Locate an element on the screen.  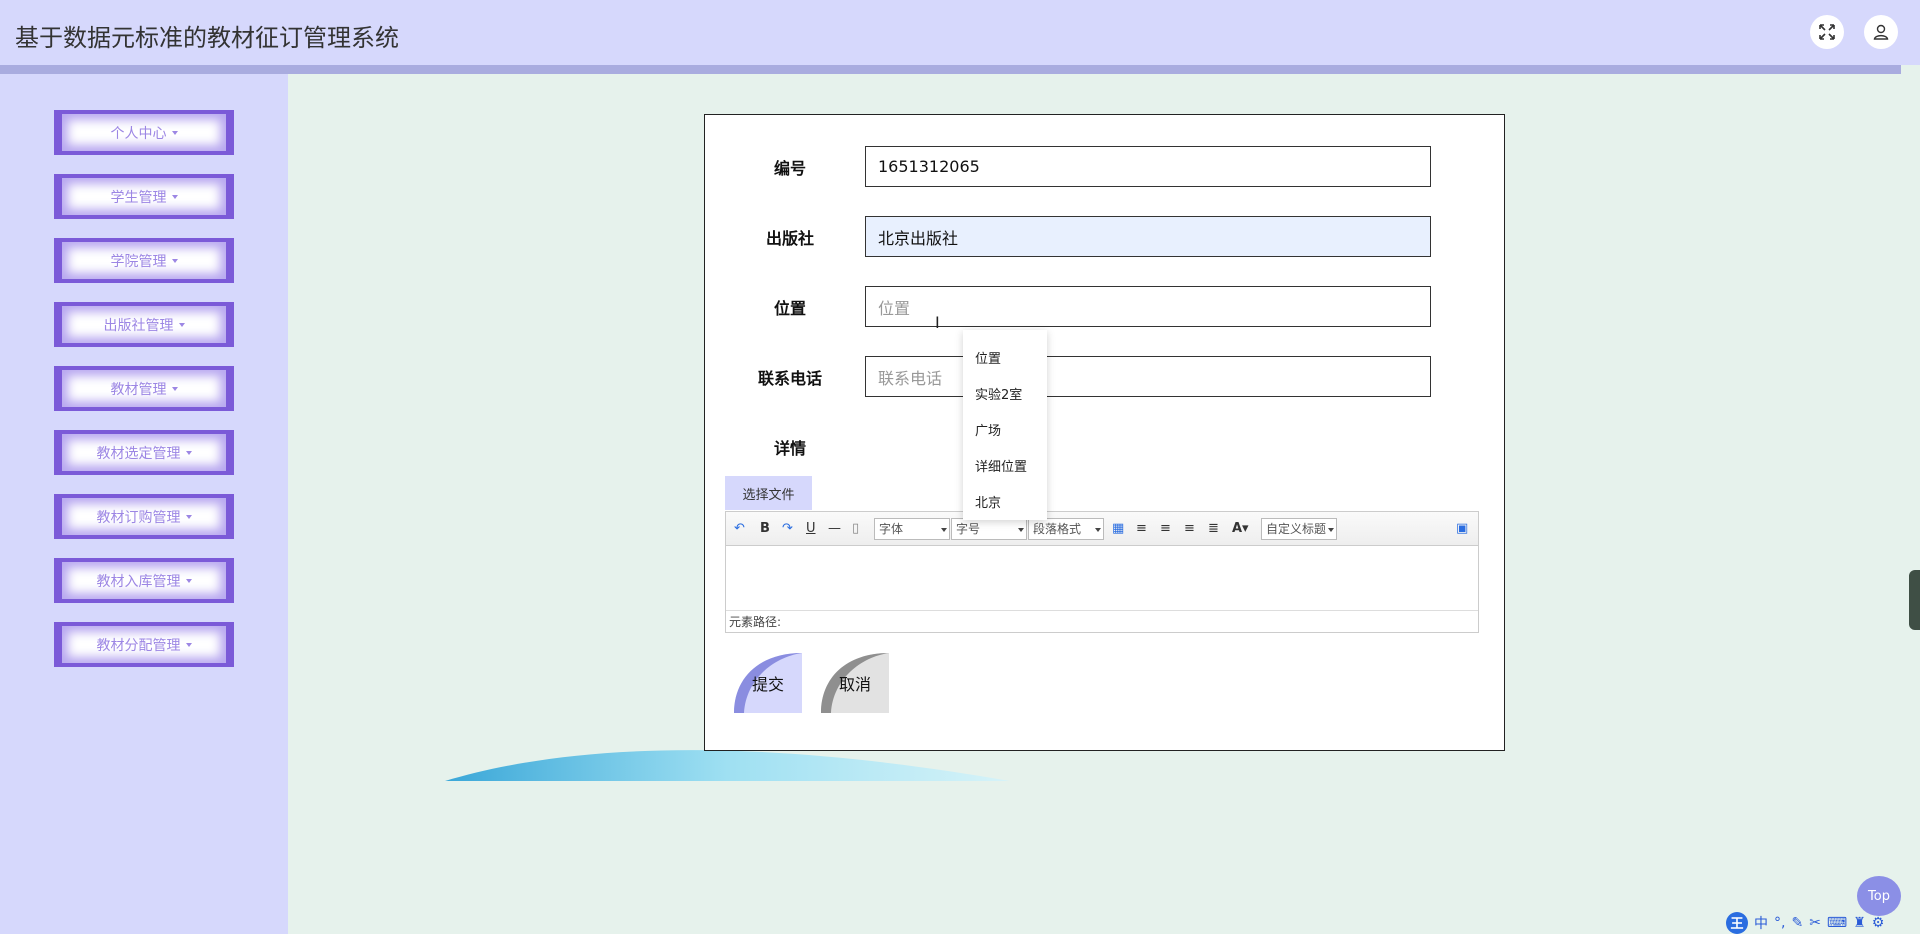
custom-heading-select: 自定义标题 is located at coordinates (1299, 529).